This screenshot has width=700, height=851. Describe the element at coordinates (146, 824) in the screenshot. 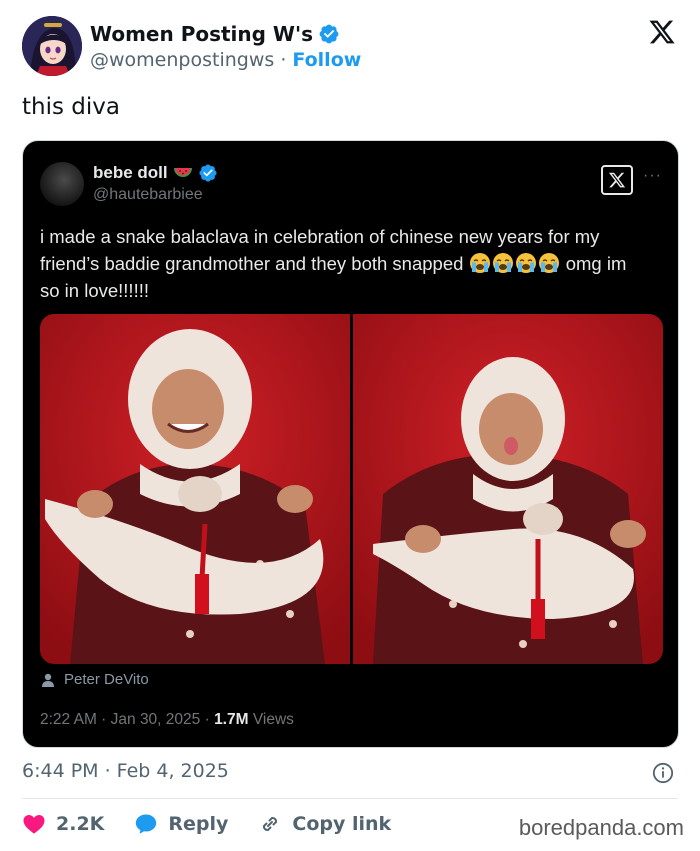

I see `reply-bubble-icon` at that location.